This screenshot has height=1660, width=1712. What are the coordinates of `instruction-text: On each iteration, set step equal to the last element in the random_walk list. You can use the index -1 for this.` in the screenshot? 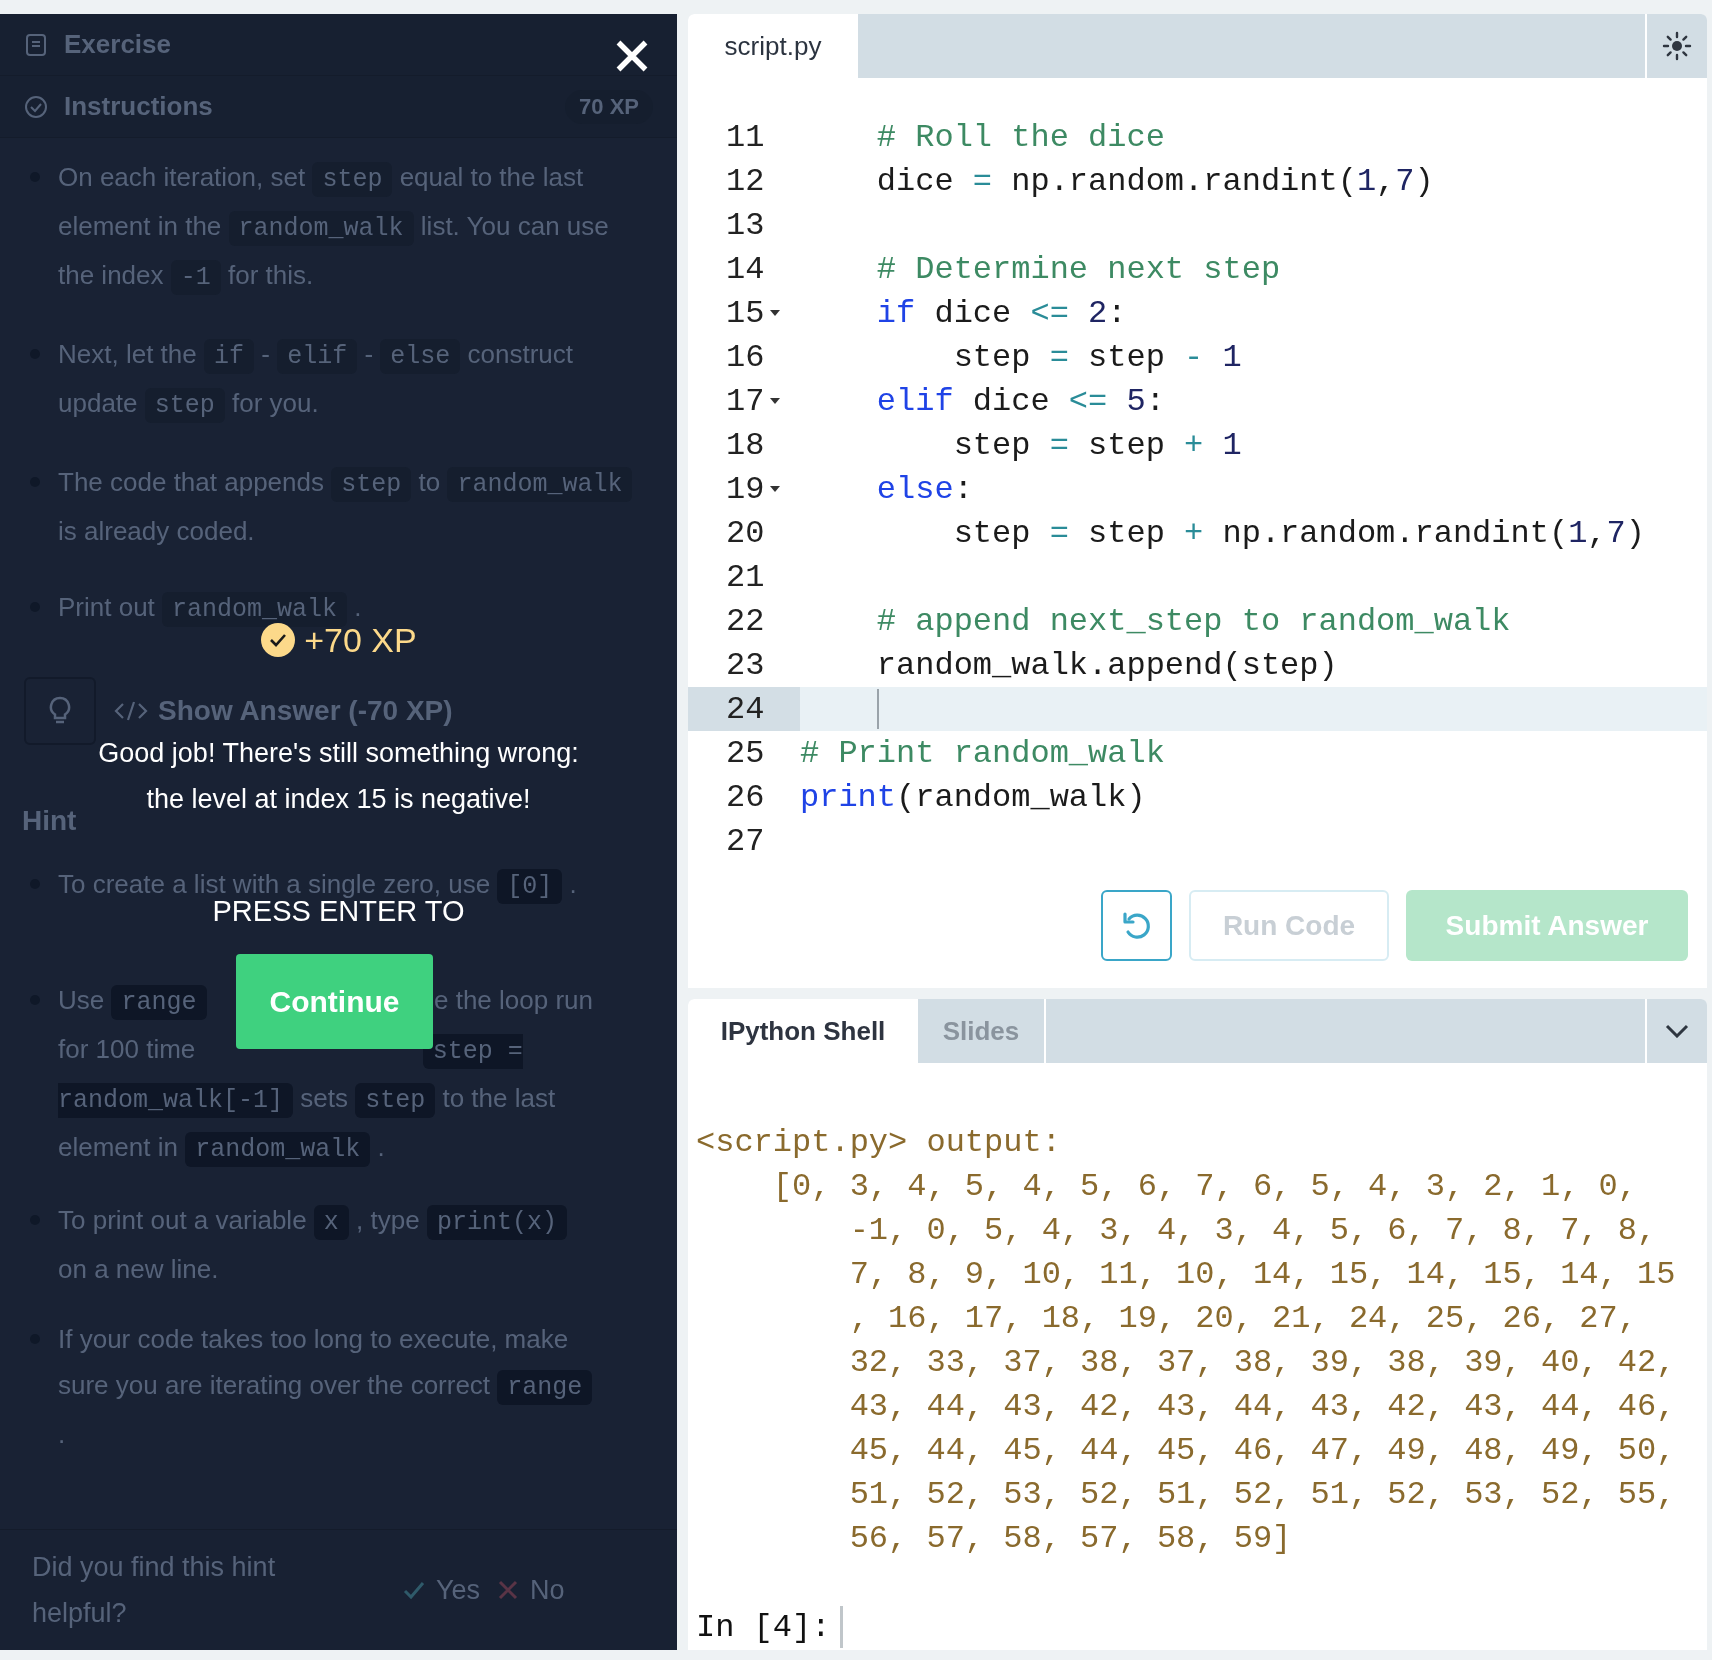 It's located at (352, 227).